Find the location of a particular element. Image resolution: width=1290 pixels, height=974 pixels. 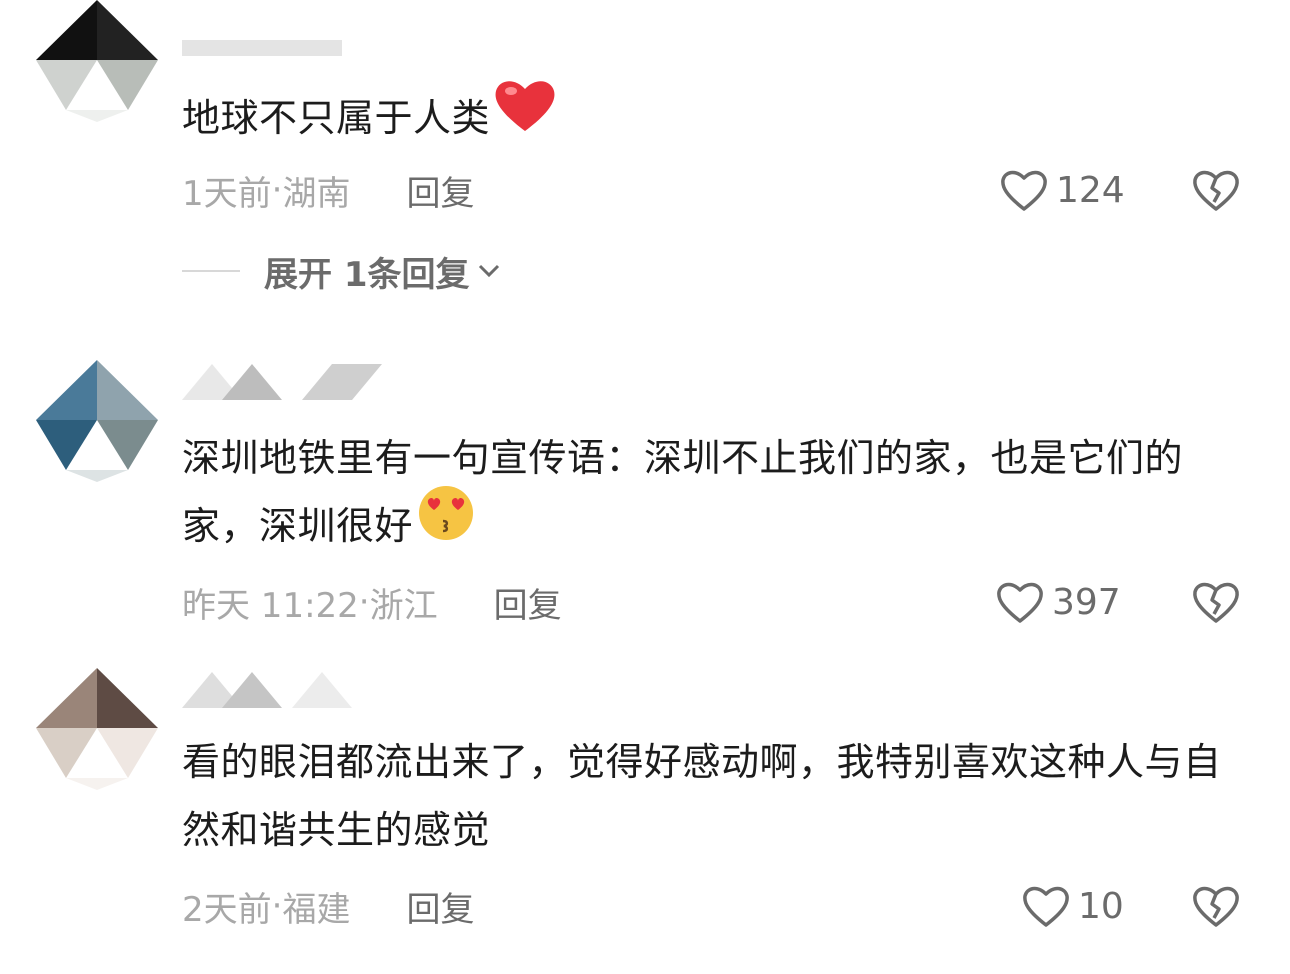

comment-time: 1天前 is located at coordinates (227, 193).